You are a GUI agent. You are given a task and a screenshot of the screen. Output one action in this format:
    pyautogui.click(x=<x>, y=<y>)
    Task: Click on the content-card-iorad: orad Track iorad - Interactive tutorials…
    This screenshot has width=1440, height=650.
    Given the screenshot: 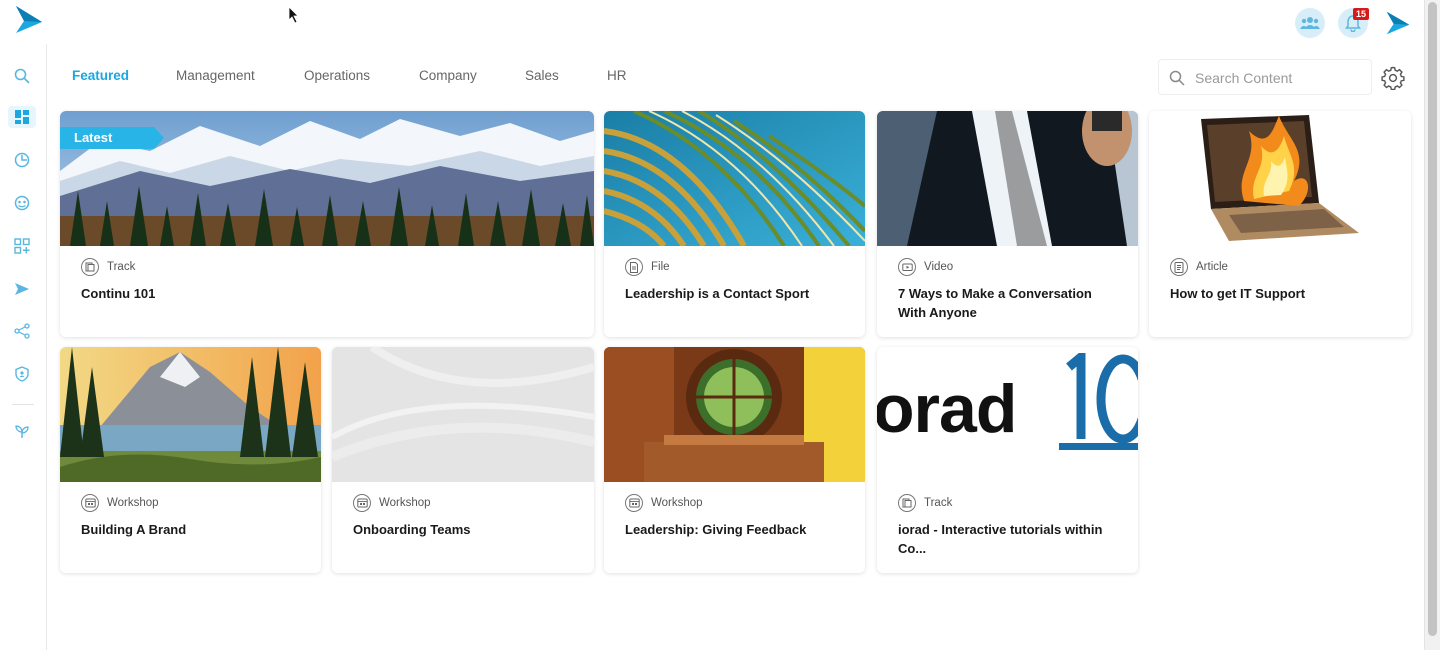 What is the action you would take?
    pyautogui.click(x=1007, y=460)
    